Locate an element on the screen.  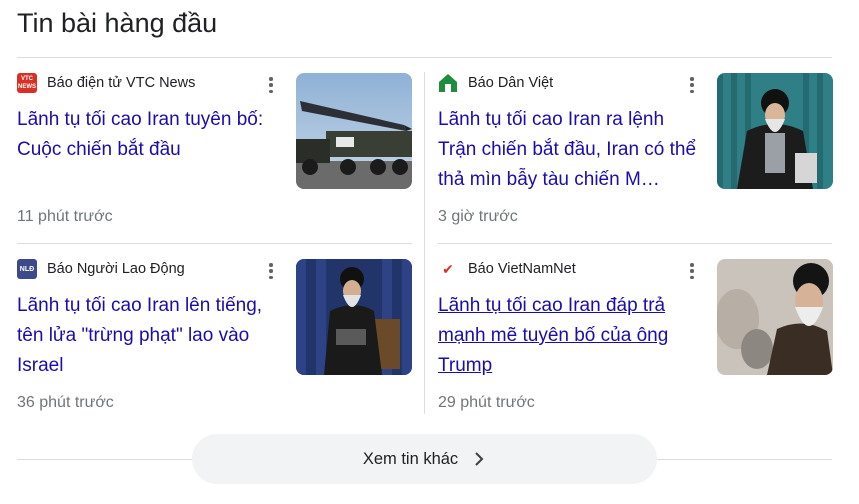
chevron-right-icon is located at coordinates (479, 459).